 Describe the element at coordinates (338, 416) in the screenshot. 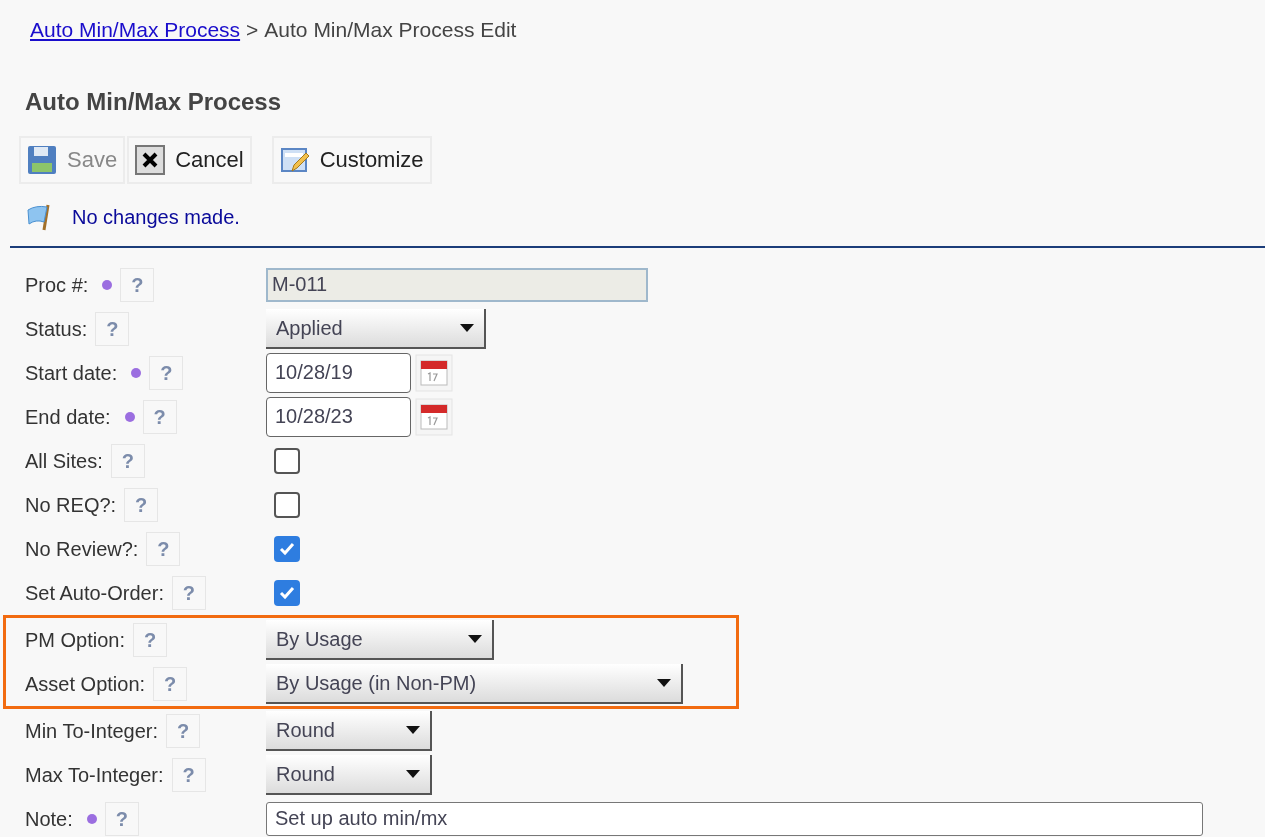

I see `date-field: 10/28/23` at that location.